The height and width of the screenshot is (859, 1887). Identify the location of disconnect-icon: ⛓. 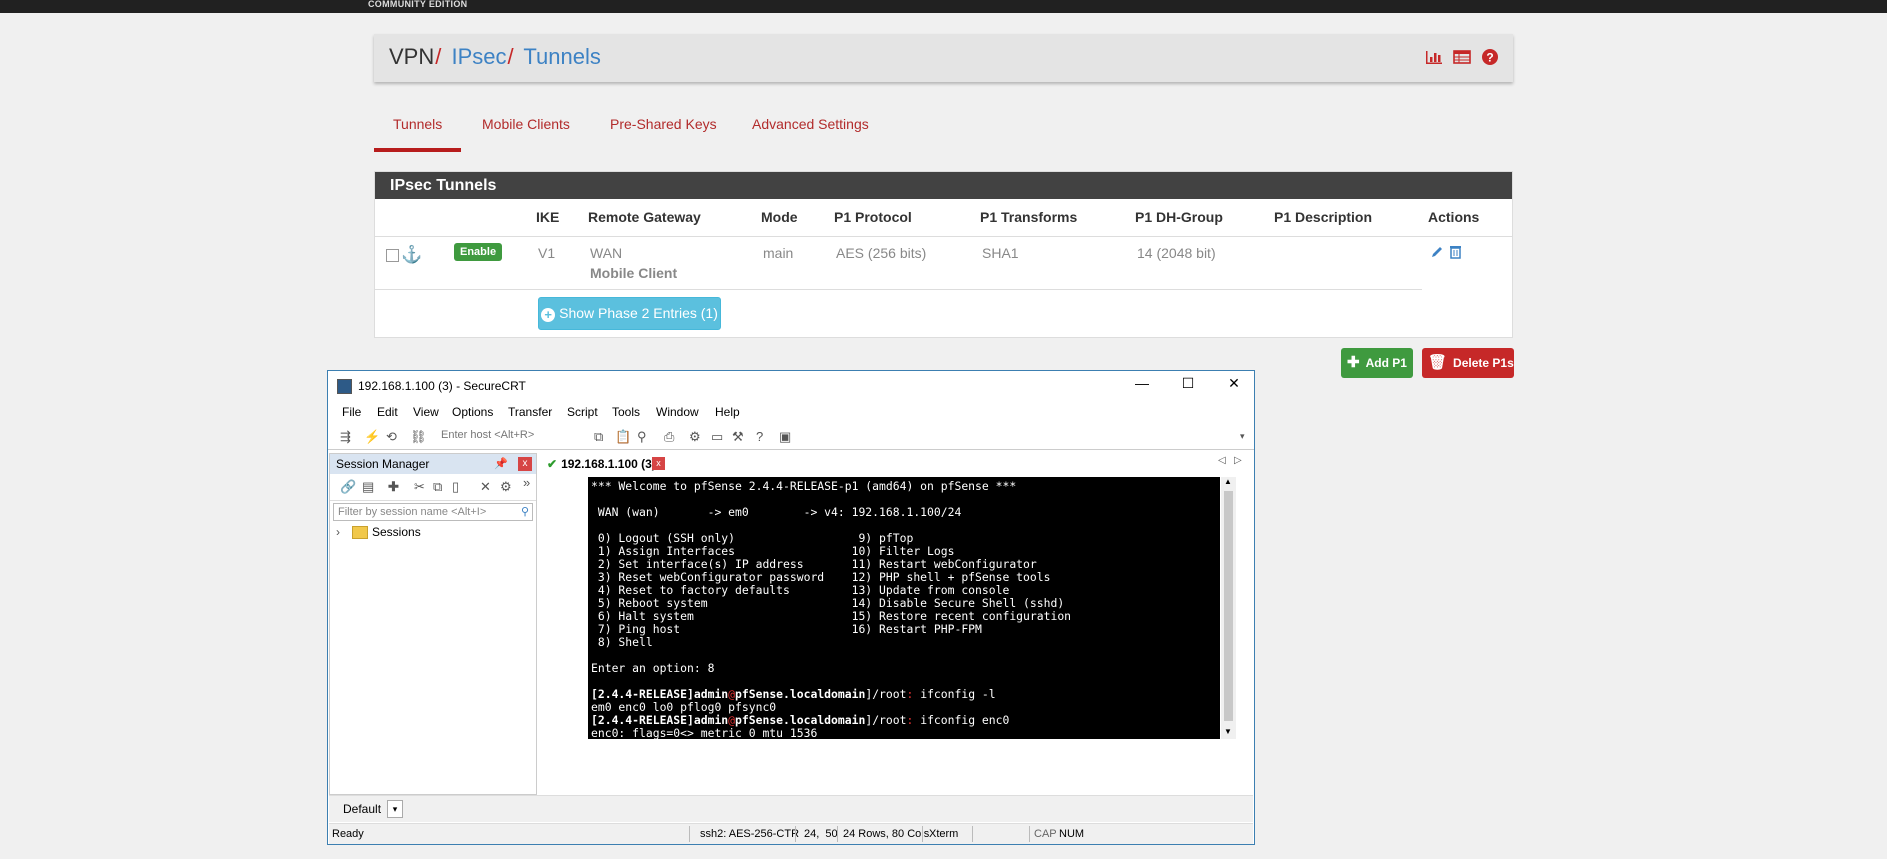
(418, 437).